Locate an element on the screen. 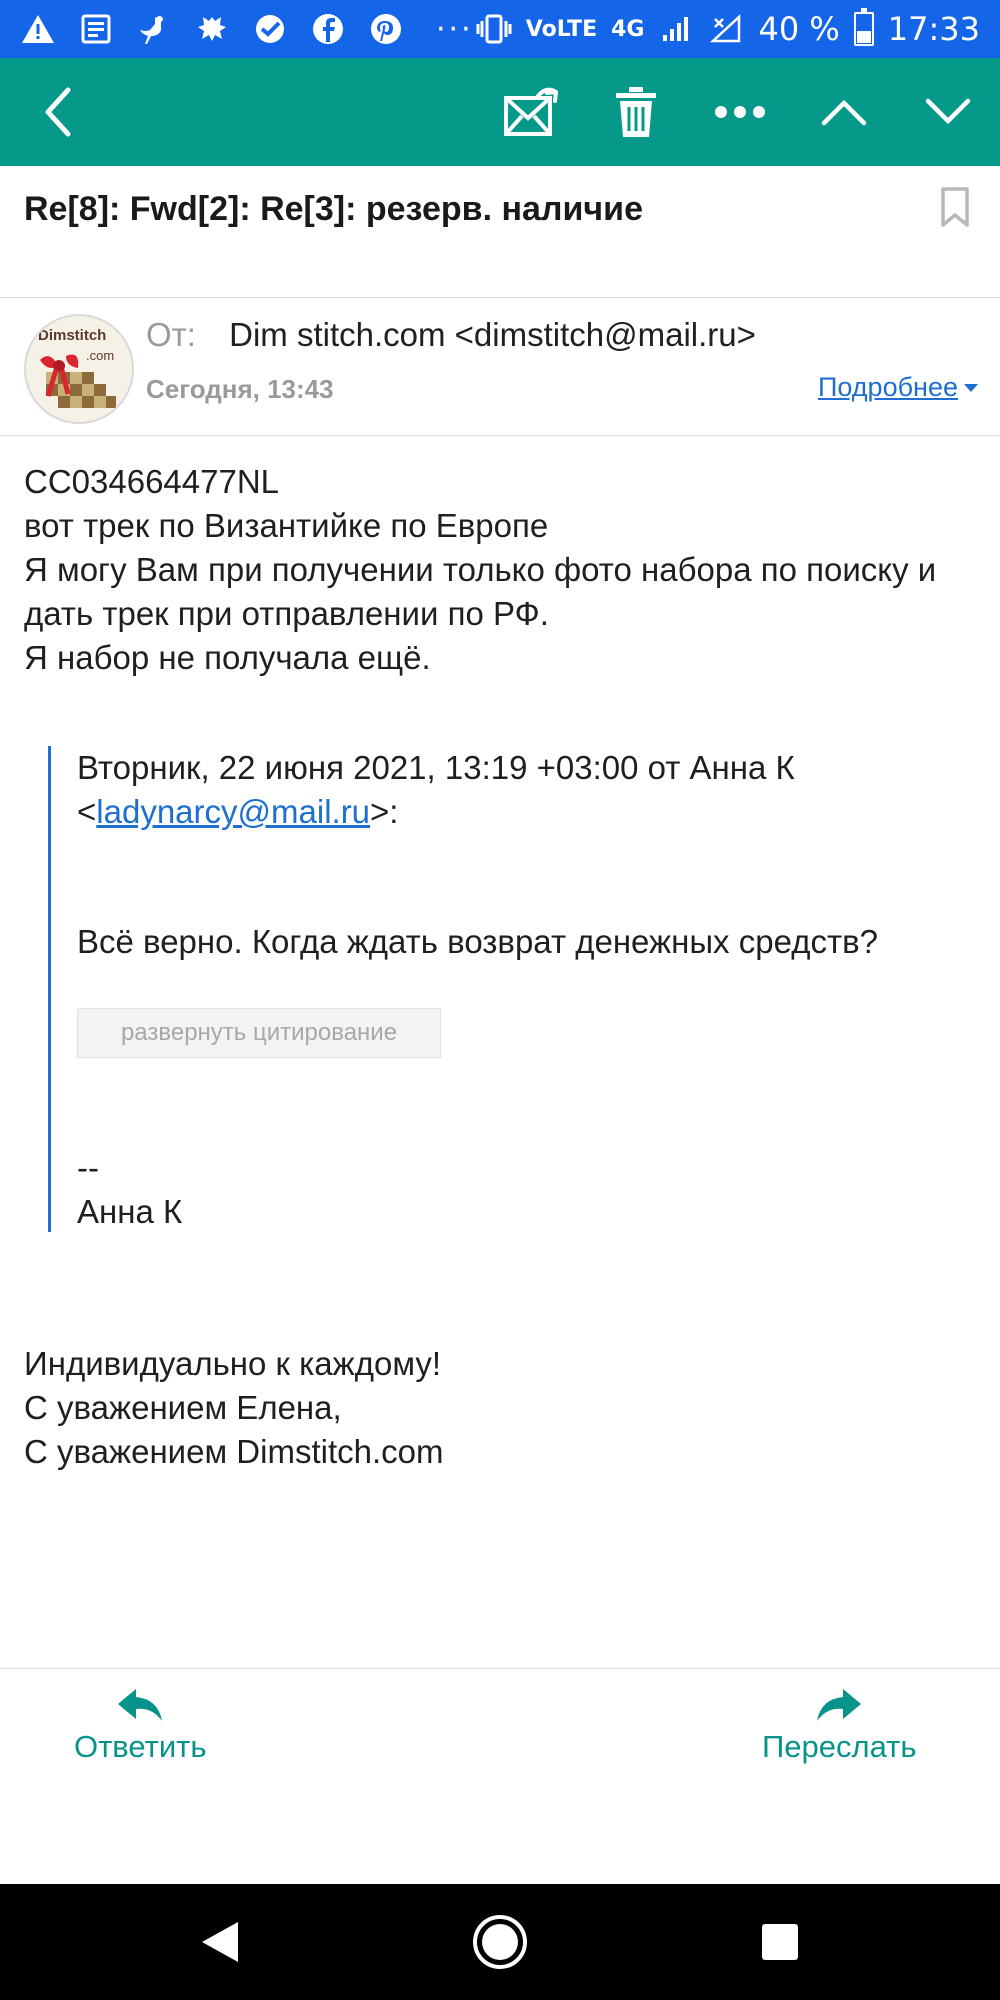 The image size is (1000, 2000). circle-home-icon is located at coordinates (500, 1942).